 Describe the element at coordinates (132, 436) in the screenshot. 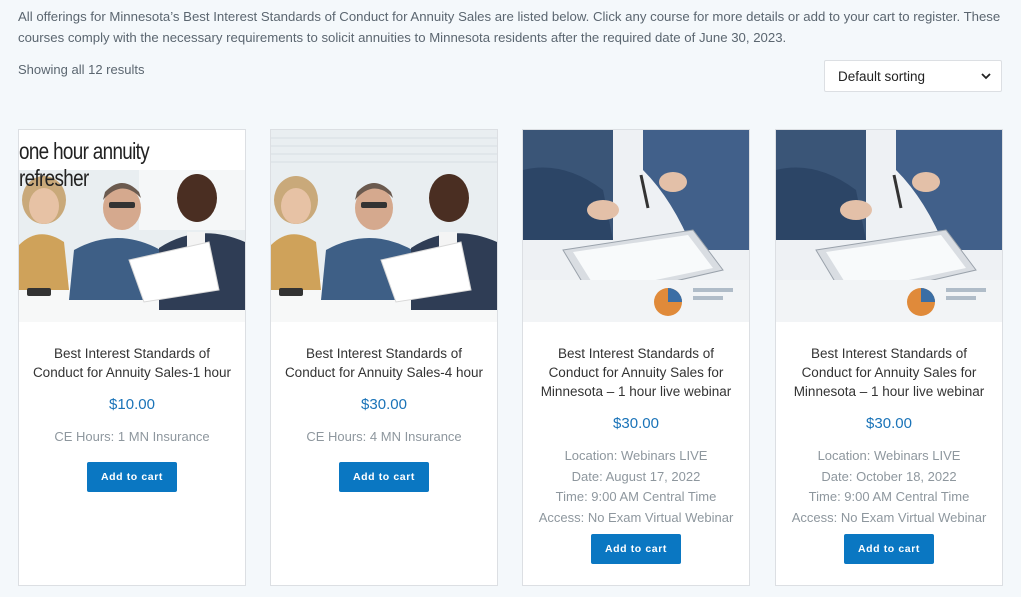

I see `product-detail: CE Hours: 1 MN Insurance` at that location.